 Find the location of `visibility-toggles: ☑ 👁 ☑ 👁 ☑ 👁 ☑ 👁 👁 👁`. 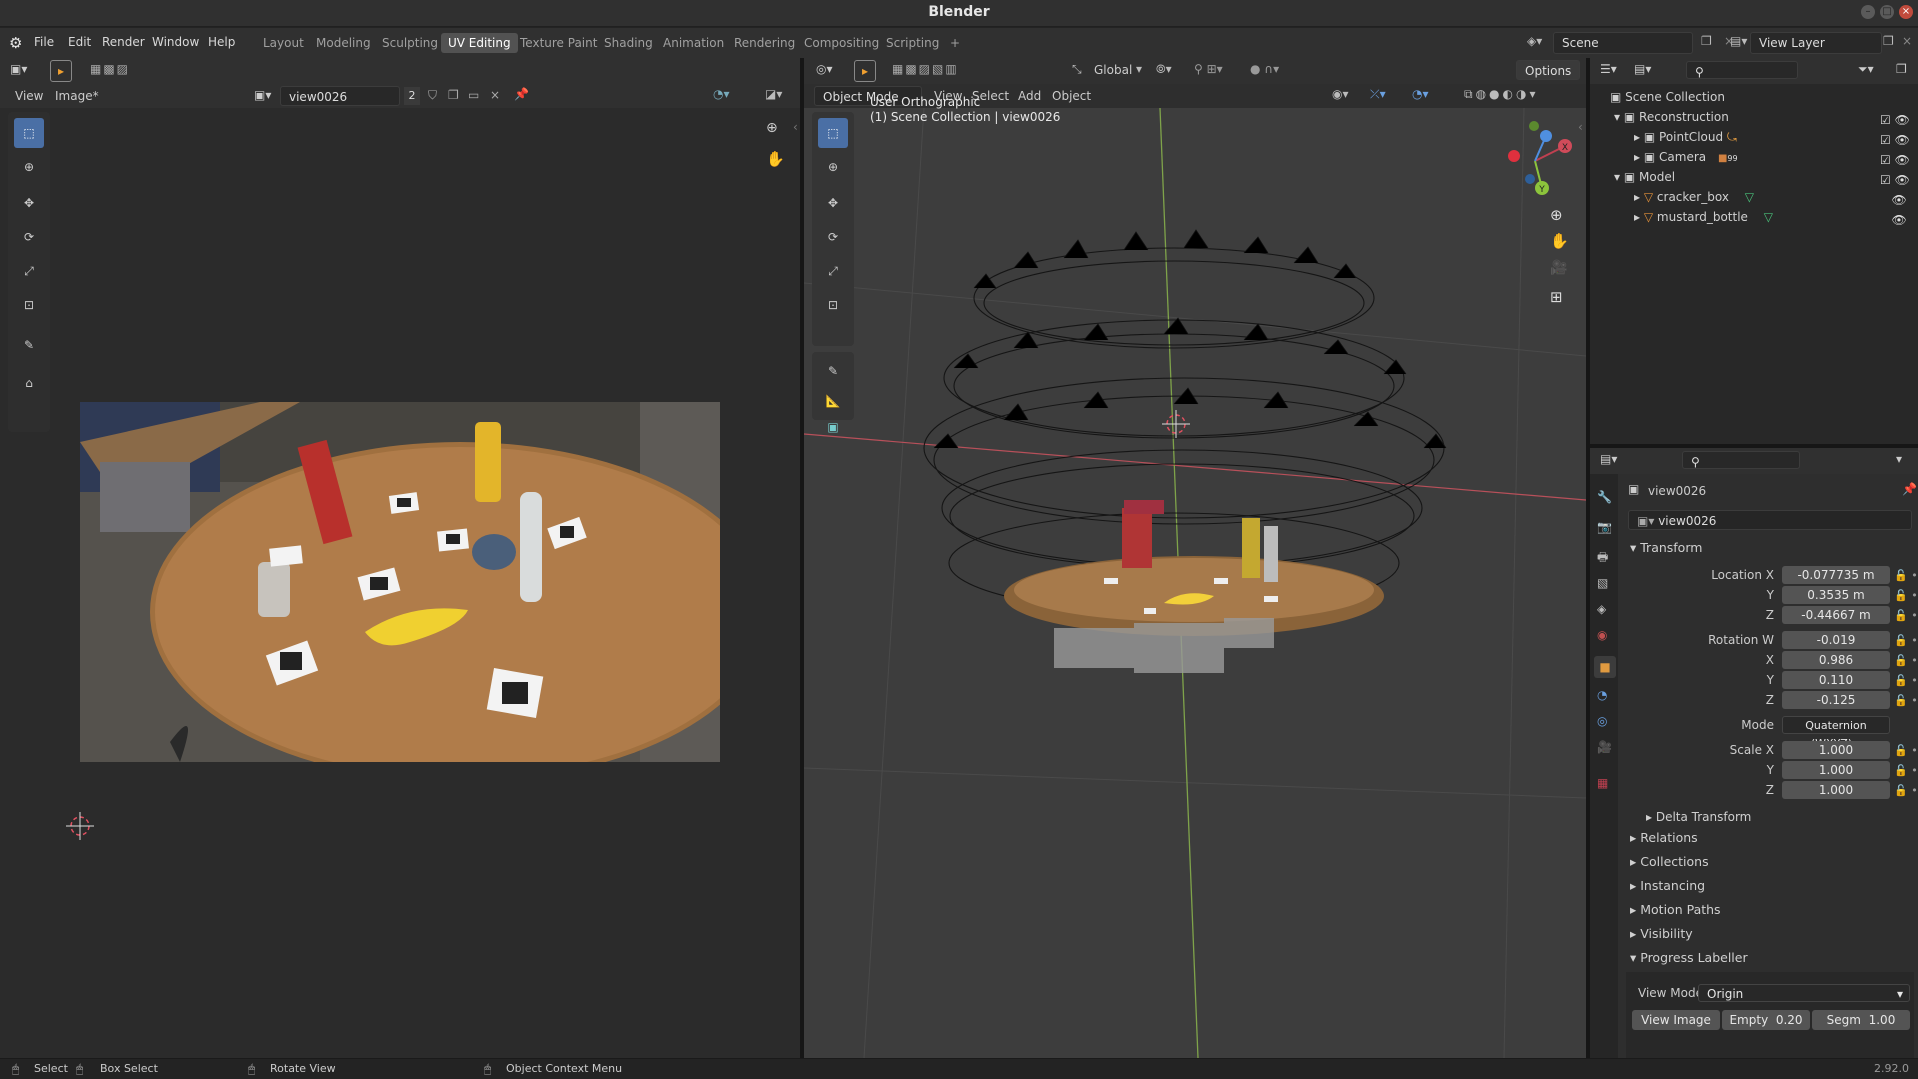

visibility-toggles: ☑ 👁 ☑ 👁 ☑ 👁 ☑ 👁 👁 👁 is located at coordinates (1895, 170).